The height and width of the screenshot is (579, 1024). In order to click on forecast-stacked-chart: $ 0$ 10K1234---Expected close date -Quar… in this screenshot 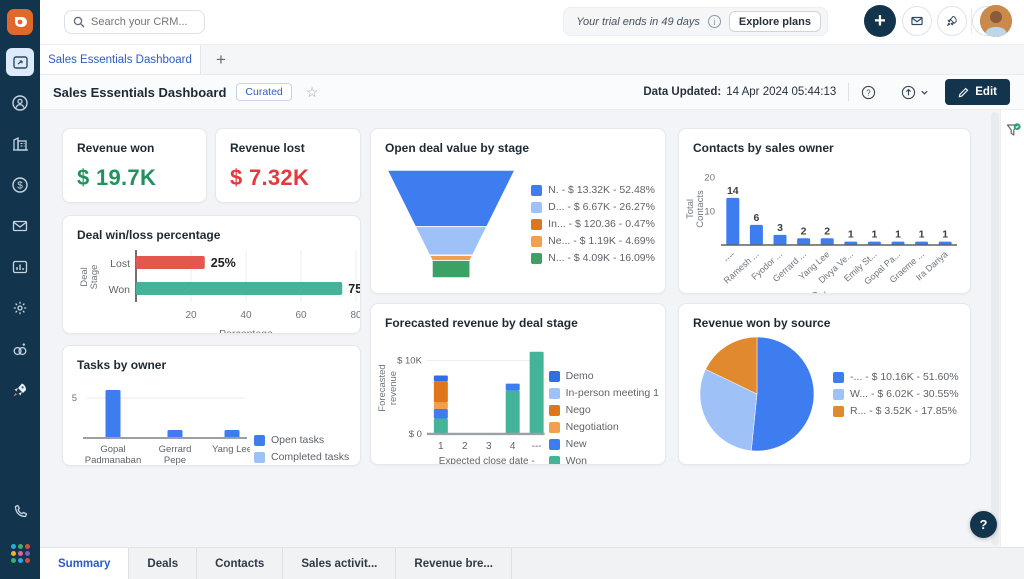, I will do `click(461, 408)`.